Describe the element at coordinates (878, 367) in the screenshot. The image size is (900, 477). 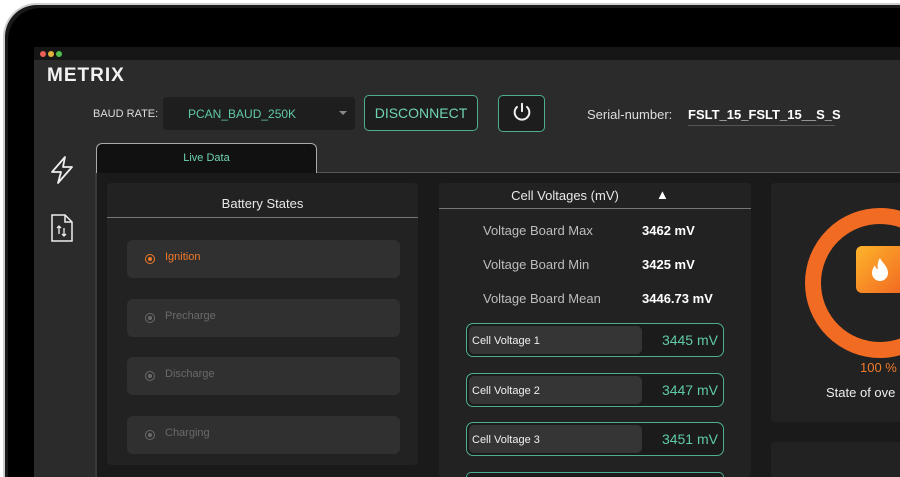
I see `state-percent: 100 %` at that location.